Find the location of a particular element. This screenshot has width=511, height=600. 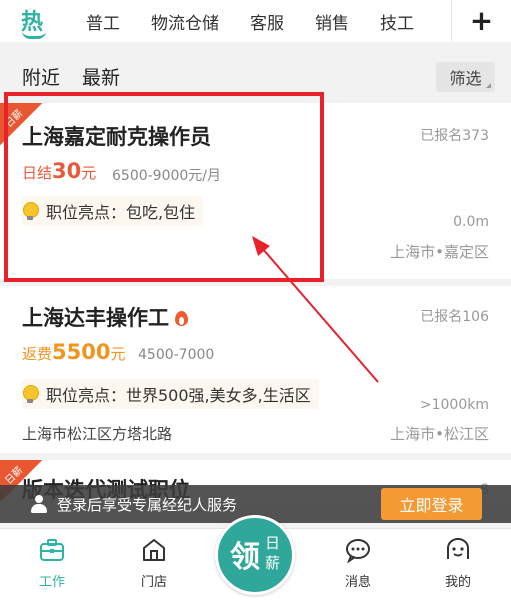

nav-mine-label: 我的 is located at coordinates (457, 582).